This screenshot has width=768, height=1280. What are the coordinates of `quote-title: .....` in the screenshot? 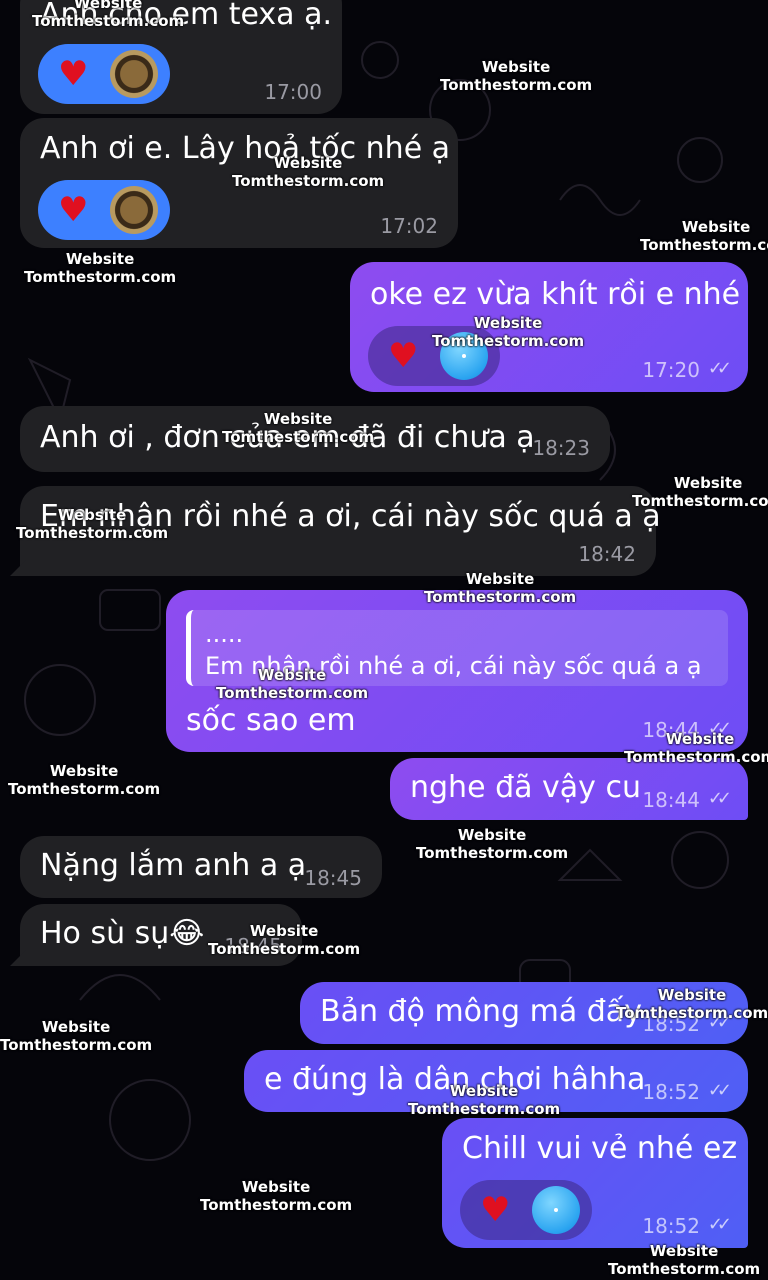 It's located at (224, 634).